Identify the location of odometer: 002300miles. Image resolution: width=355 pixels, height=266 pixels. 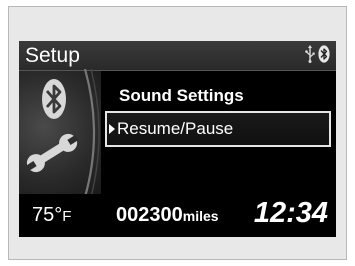
(167, 215).